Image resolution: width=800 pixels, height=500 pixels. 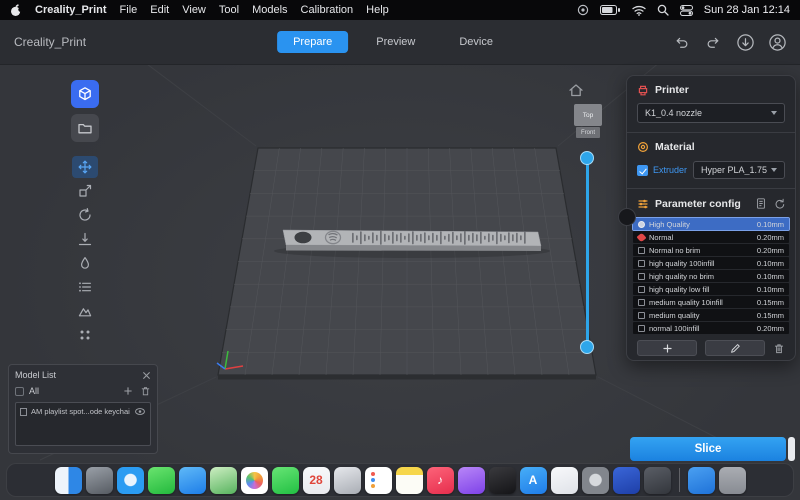 I want to click on dock-tv-icon, so click(x=502, y=480).